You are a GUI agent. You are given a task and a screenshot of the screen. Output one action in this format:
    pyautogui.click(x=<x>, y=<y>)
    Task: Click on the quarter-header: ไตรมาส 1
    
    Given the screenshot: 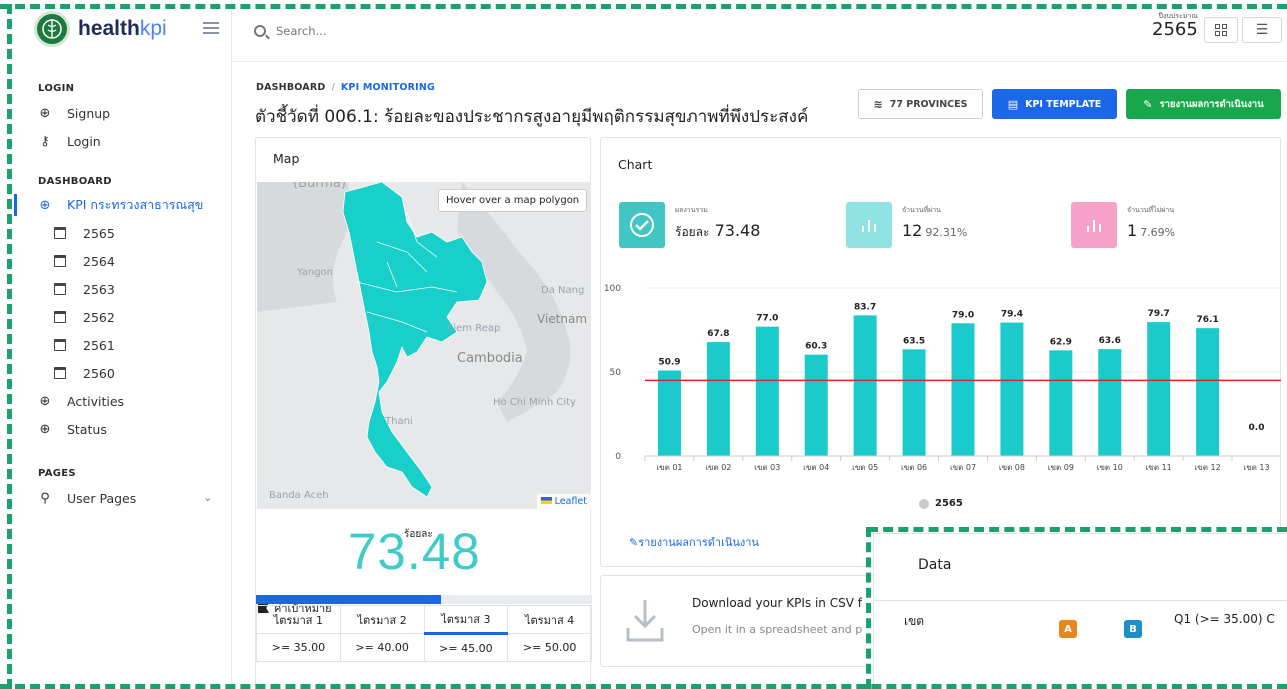 What is the action you would take?
    pyautogui.click(x=298, y=619)
    